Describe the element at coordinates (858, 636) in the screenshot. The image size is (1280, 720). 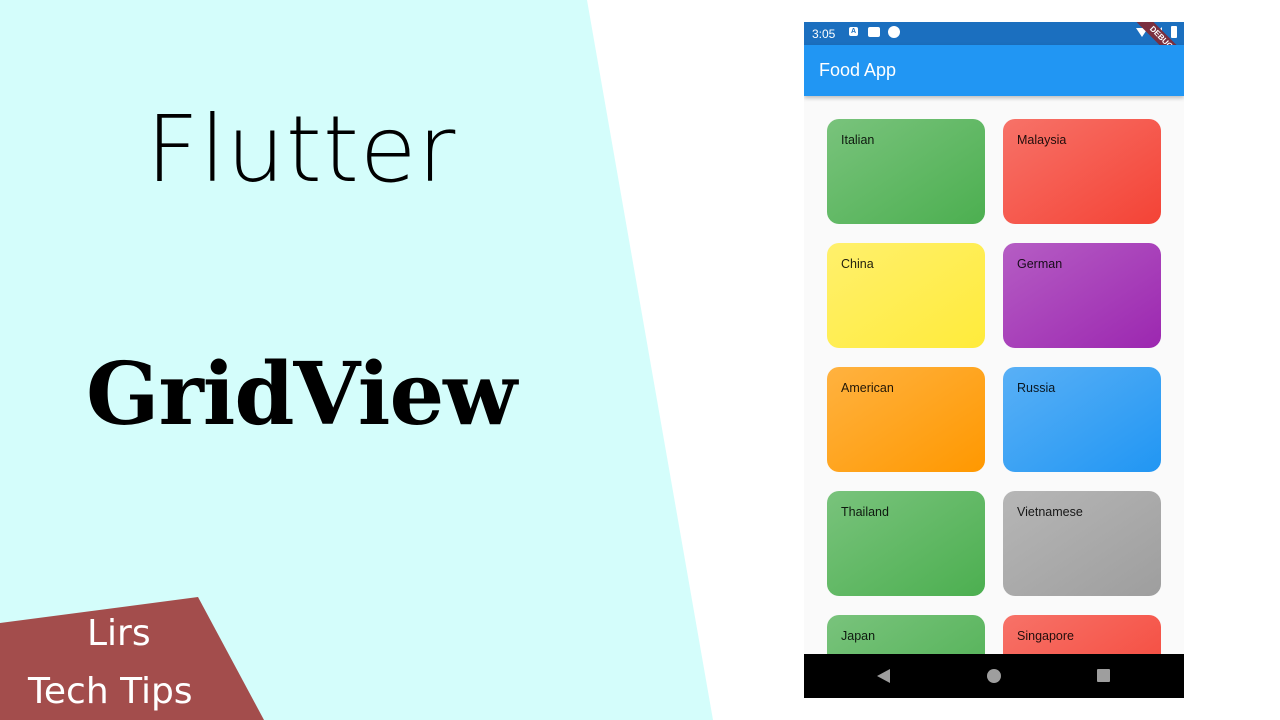
I see `grid-card-label: Japan` at that location.